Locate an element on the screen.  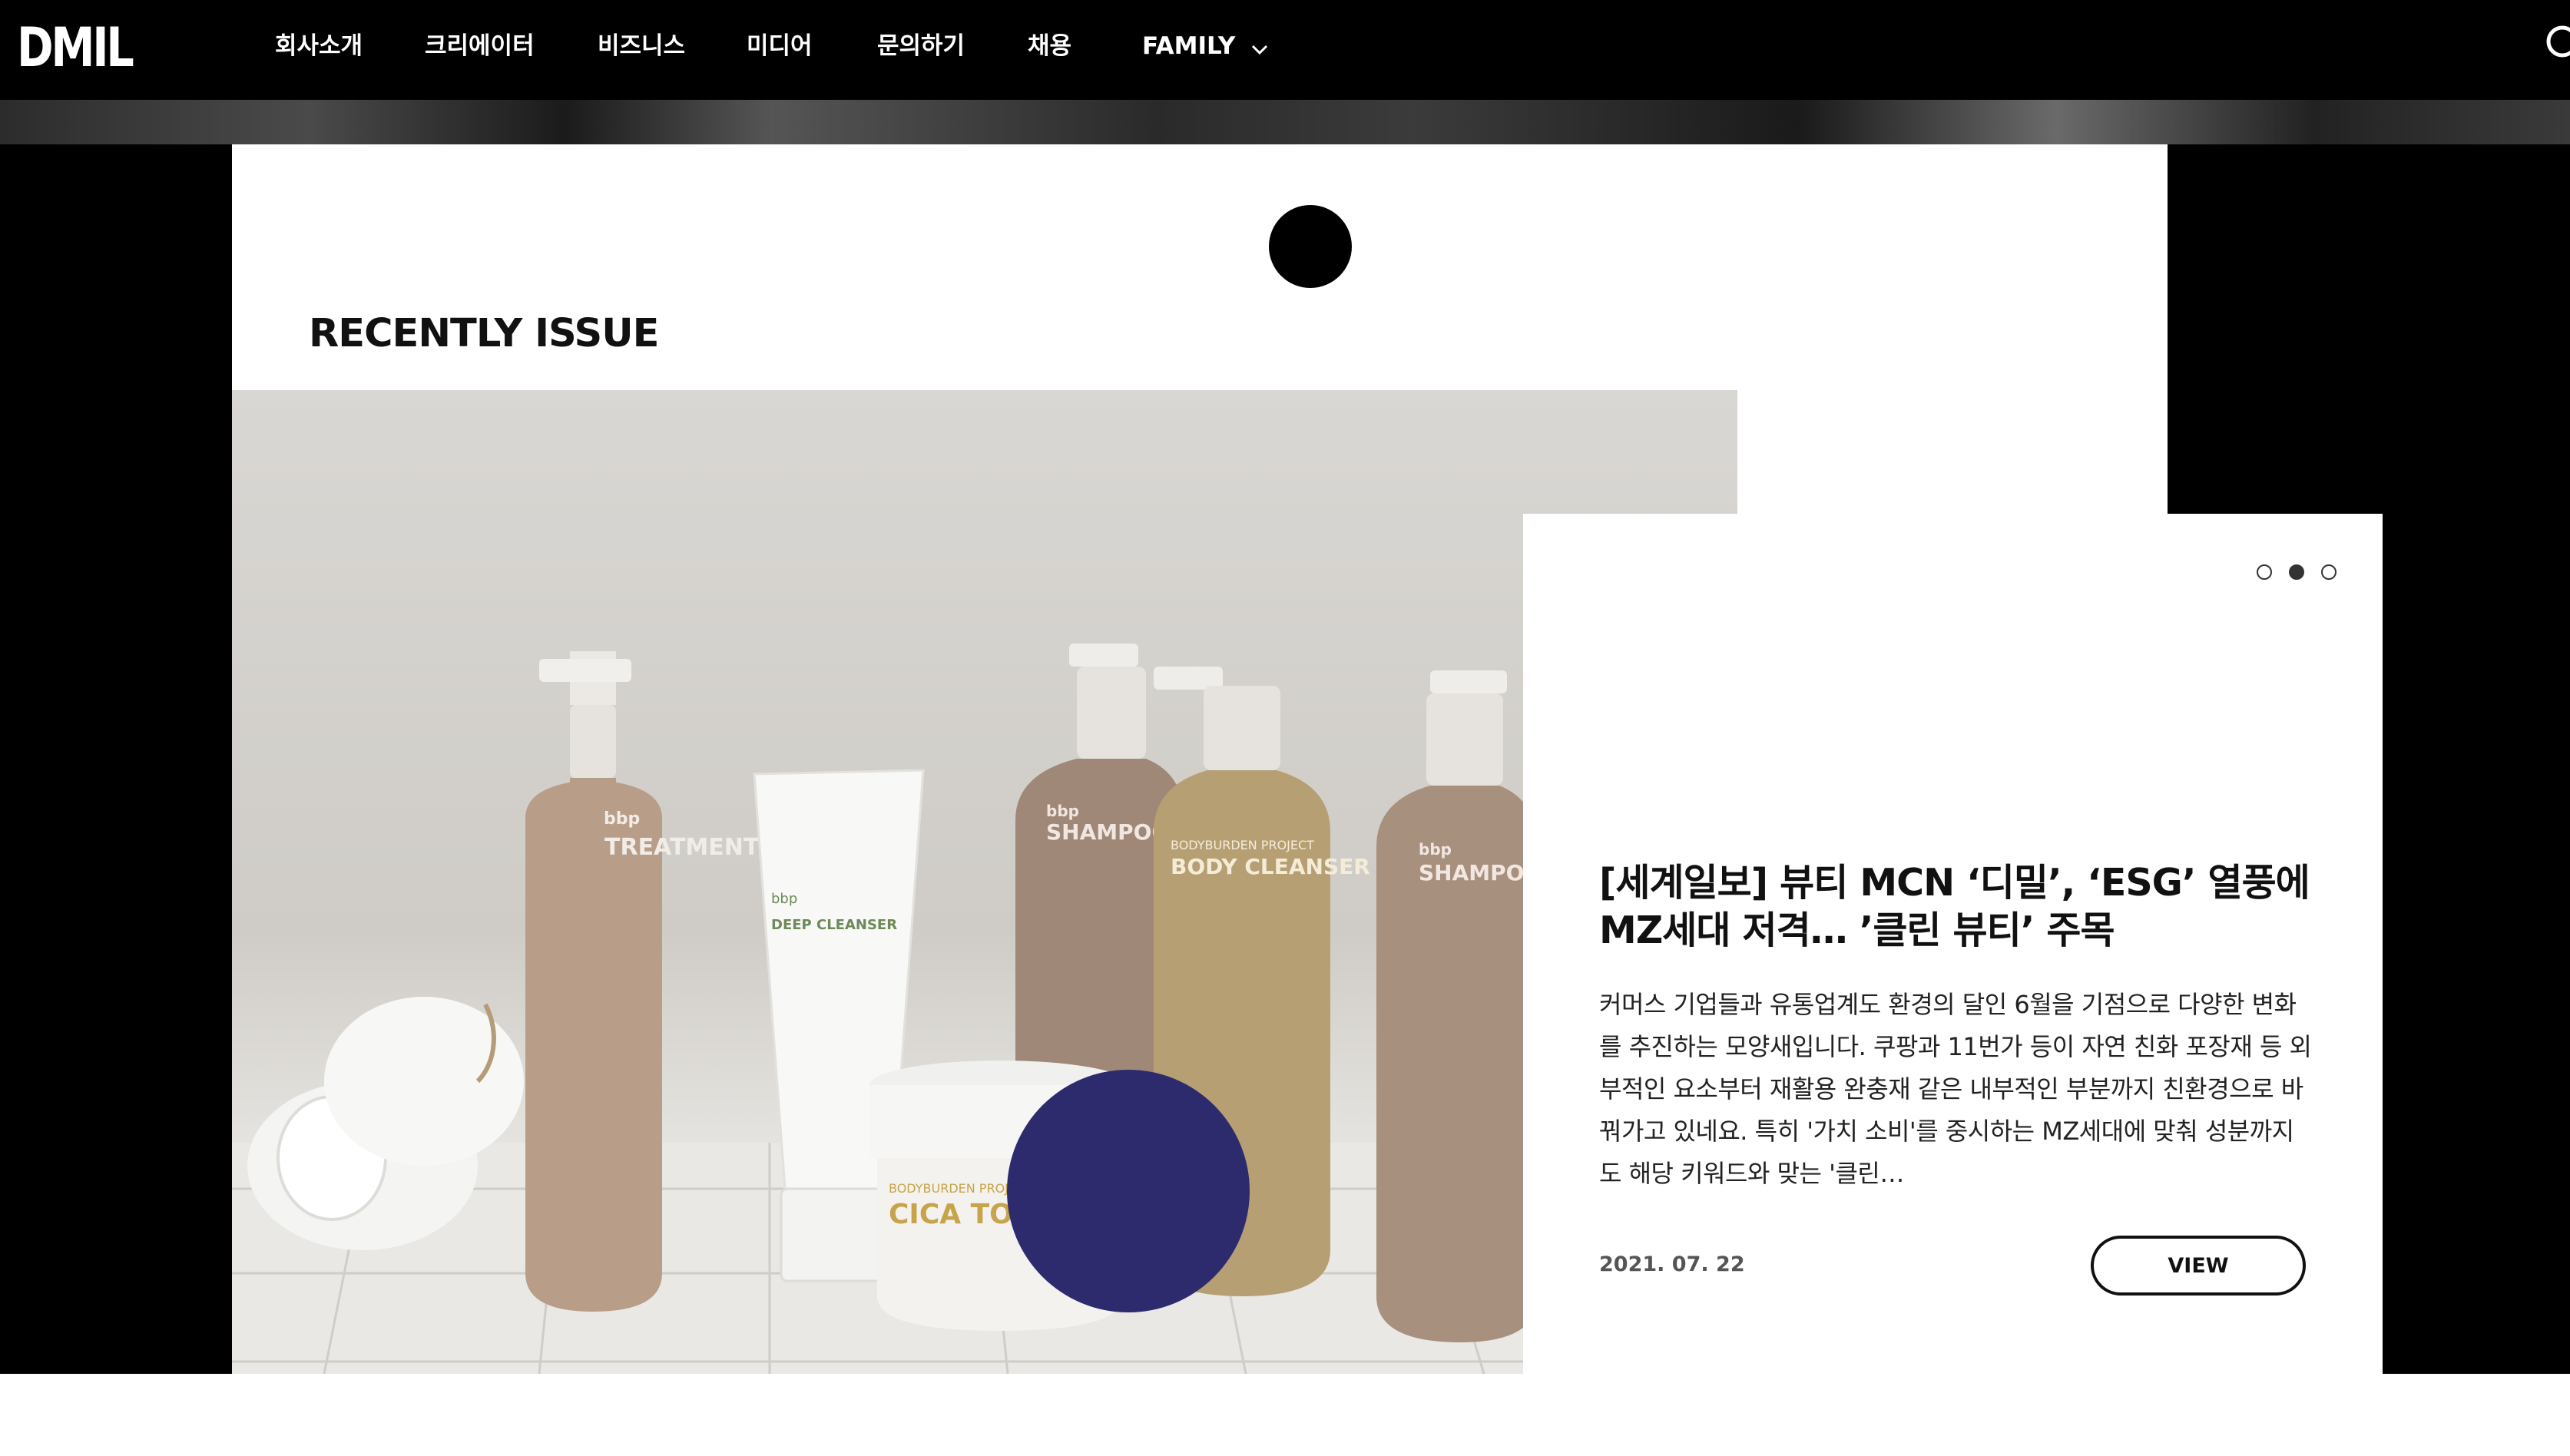
nav-item-media: 미디어 is located at coordinates (780, 46).